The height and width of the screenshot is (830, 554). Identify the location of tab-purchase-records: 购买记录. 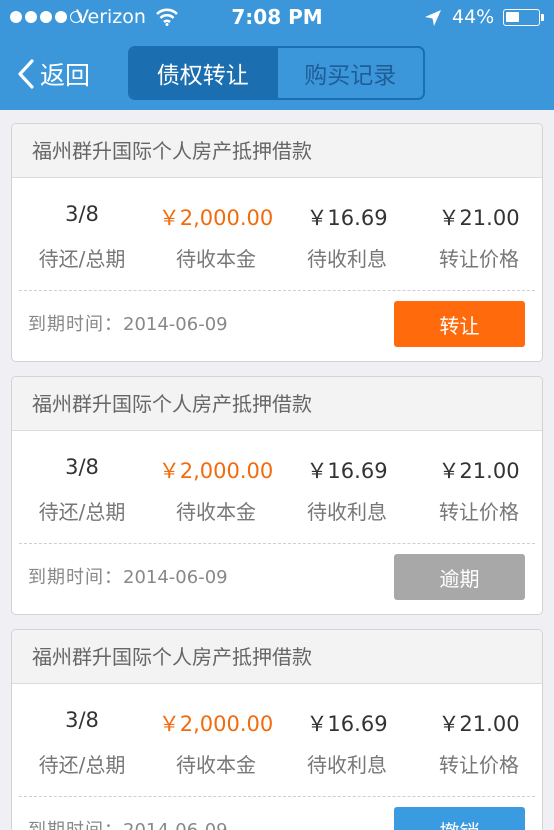
(349, 73).